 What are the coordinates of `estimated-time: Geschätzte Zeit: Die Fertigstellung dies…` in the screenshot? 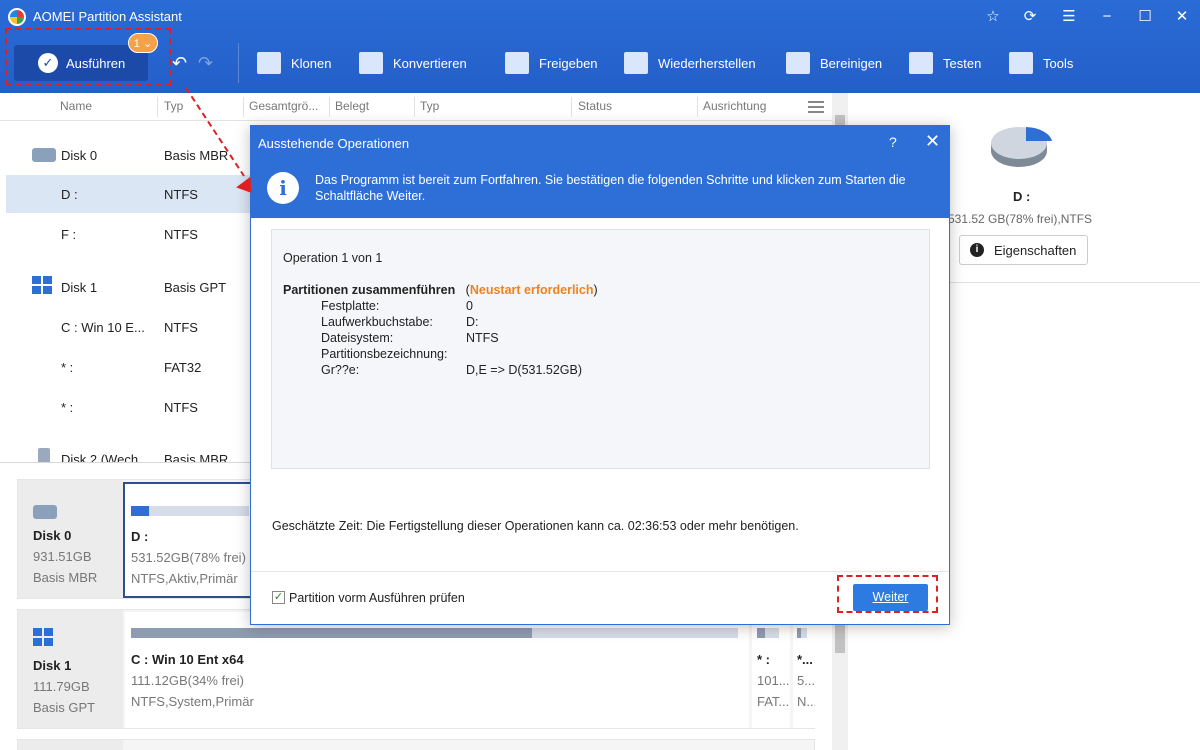 It's located at (535, 526).